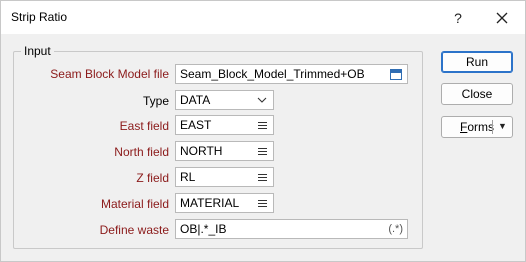 This screenshot has height=262, width=526. I want to click on material-field-input: MATERIAL, so click(224, 203).